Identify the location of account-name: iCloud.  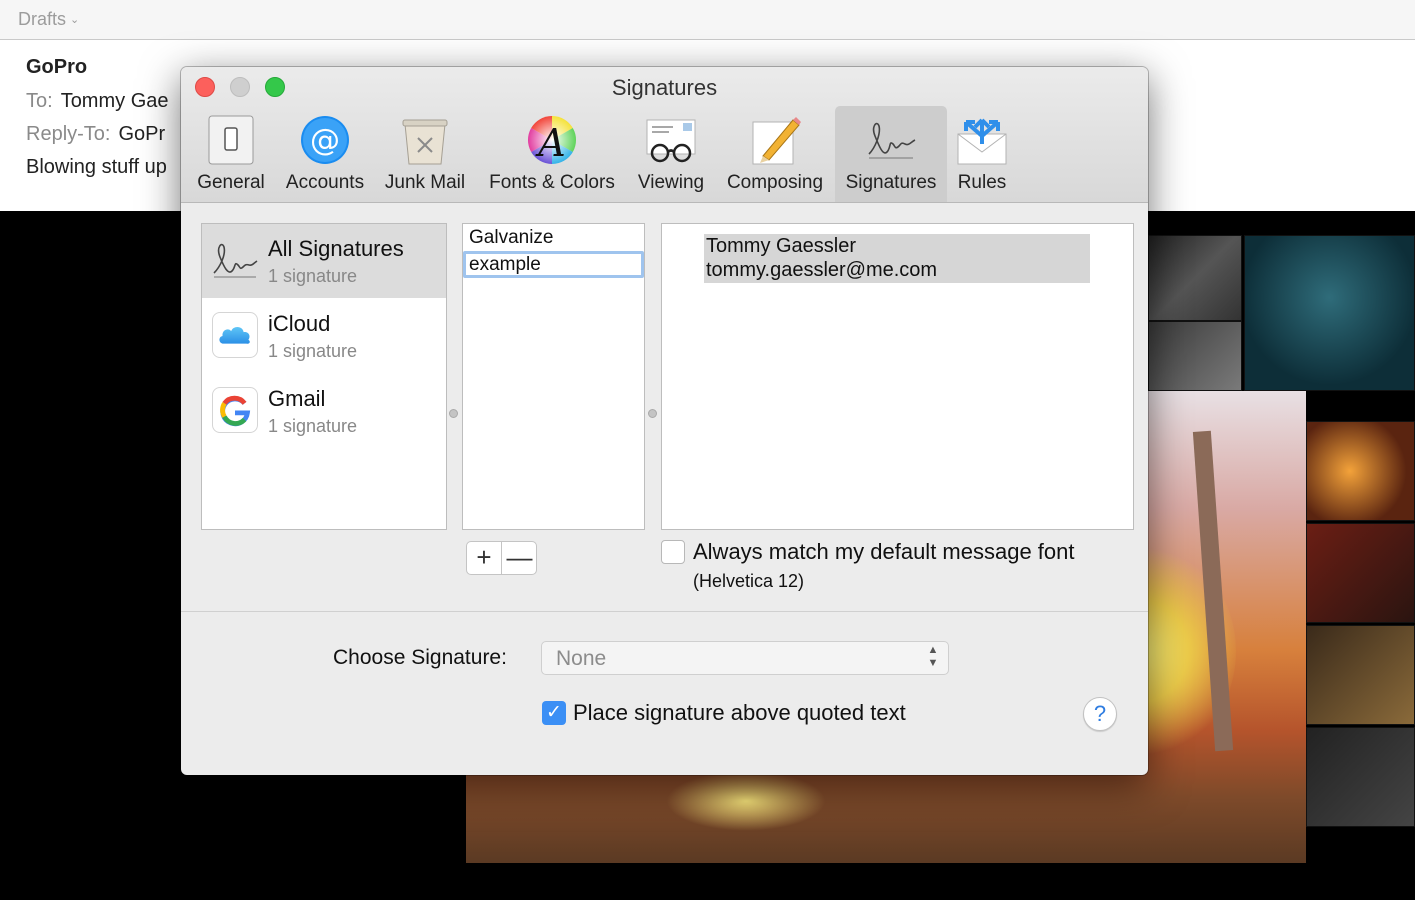
(299, 323).